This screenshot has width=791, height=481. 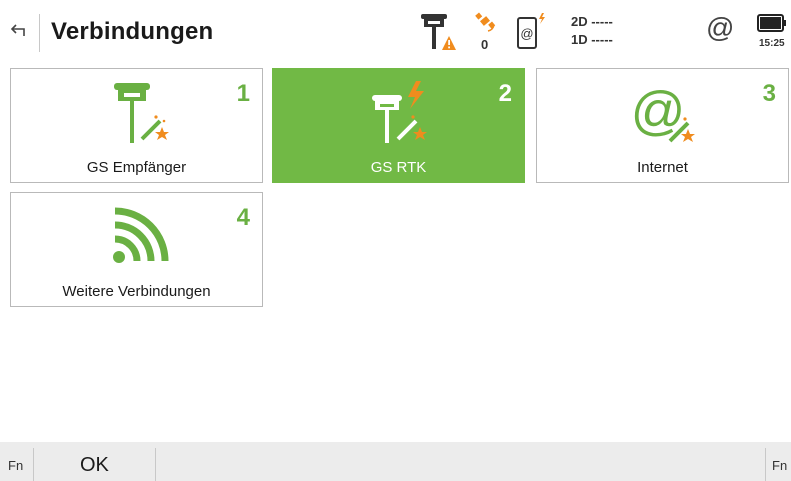 I want to click on tile-label: Internet, so click(x=662, y=167).